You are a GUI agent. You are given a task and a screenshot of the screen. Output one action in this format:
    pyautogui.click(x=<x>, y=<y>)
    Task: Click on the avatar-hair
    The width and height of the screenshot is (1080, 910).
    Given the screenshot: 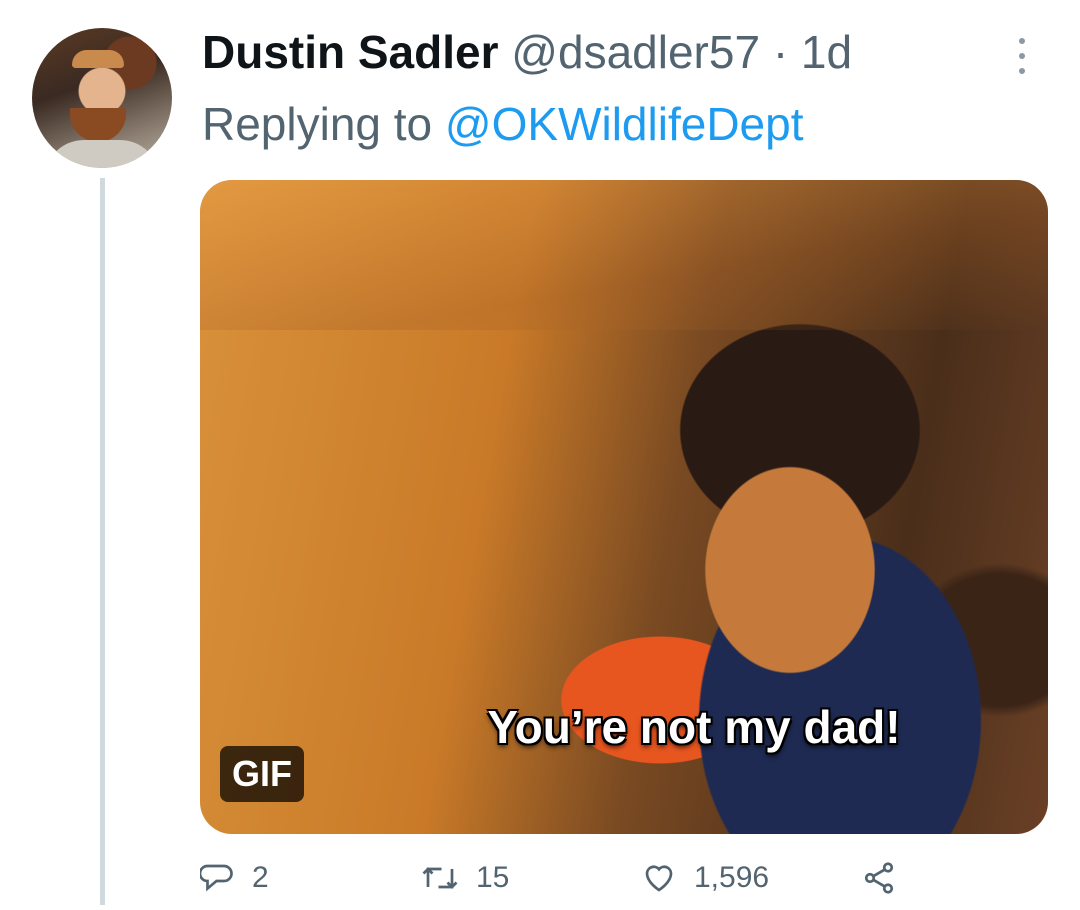 What is the action you would take?
    pyautogui.click(x=98, y=59)
    